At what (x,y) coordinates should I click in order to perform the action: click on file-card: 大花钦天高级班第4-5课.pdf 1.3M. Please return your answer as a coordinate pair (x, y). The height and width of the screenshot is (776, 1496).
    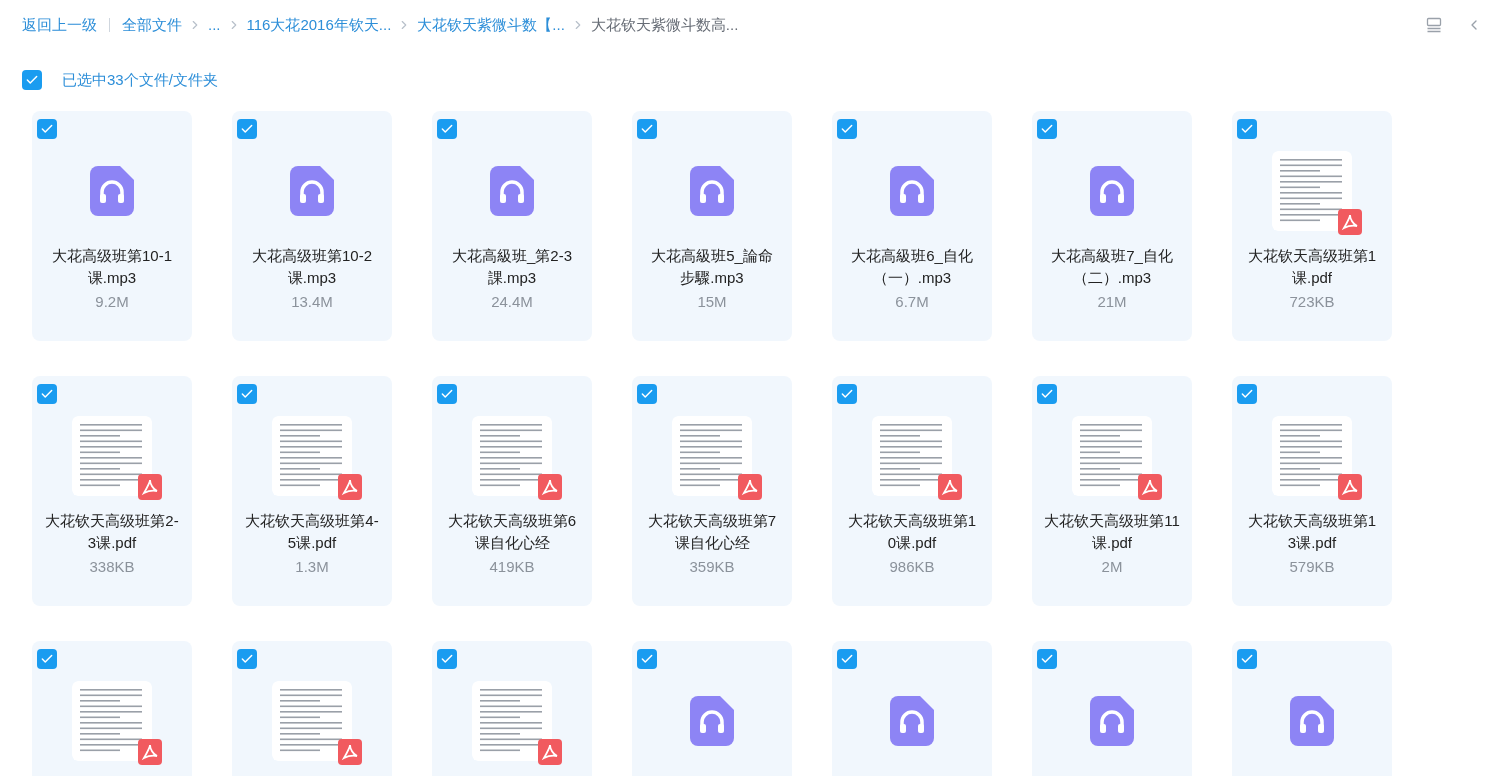
    Looking at the image, I should click on (312, 491).